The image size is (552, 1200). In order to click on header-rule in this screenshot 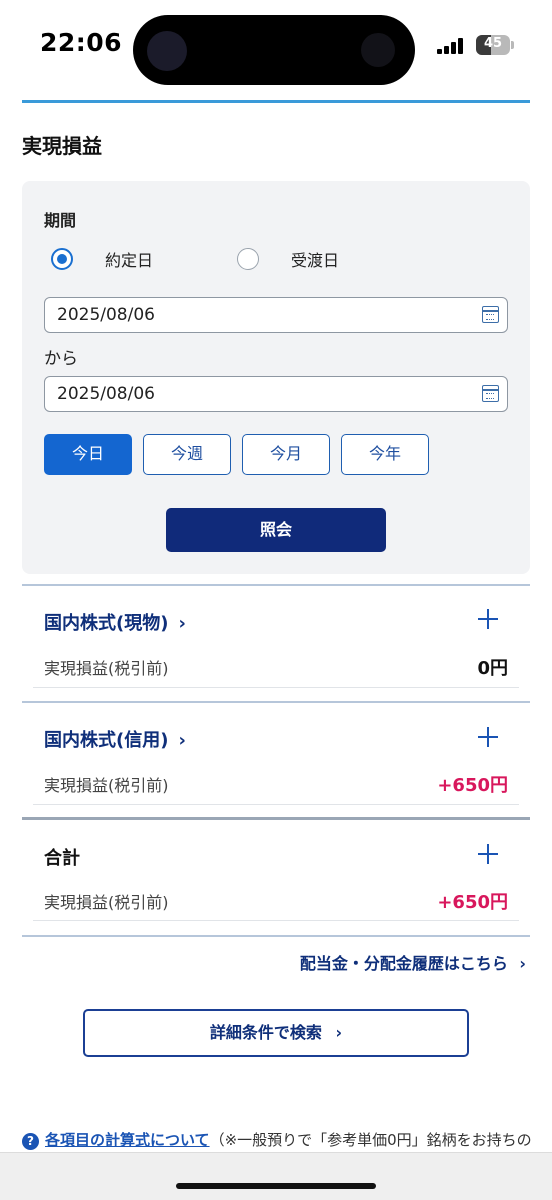, I will do `click(276, 101)`.